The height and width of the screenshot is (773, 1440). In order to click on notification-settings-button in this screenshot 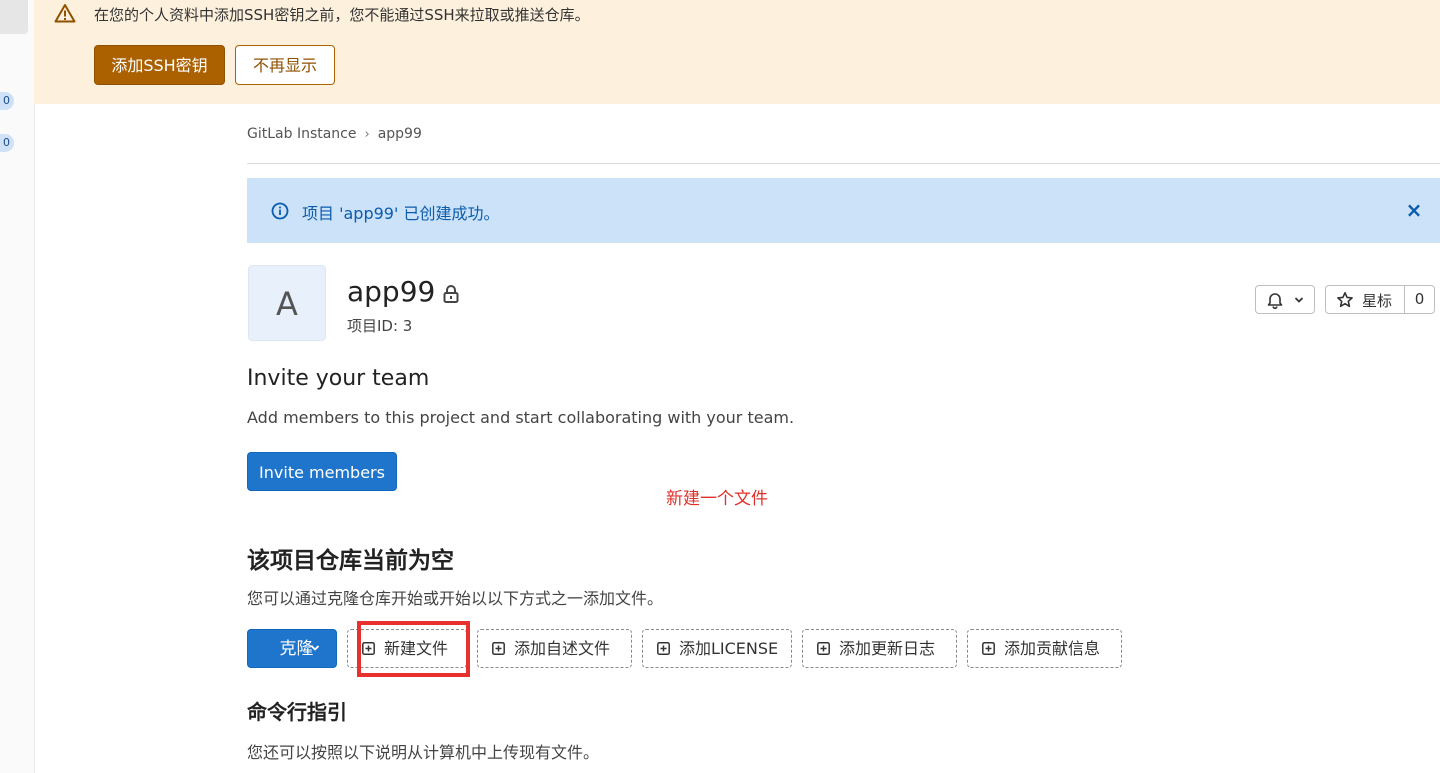, I will do `click(1285, 299)`.